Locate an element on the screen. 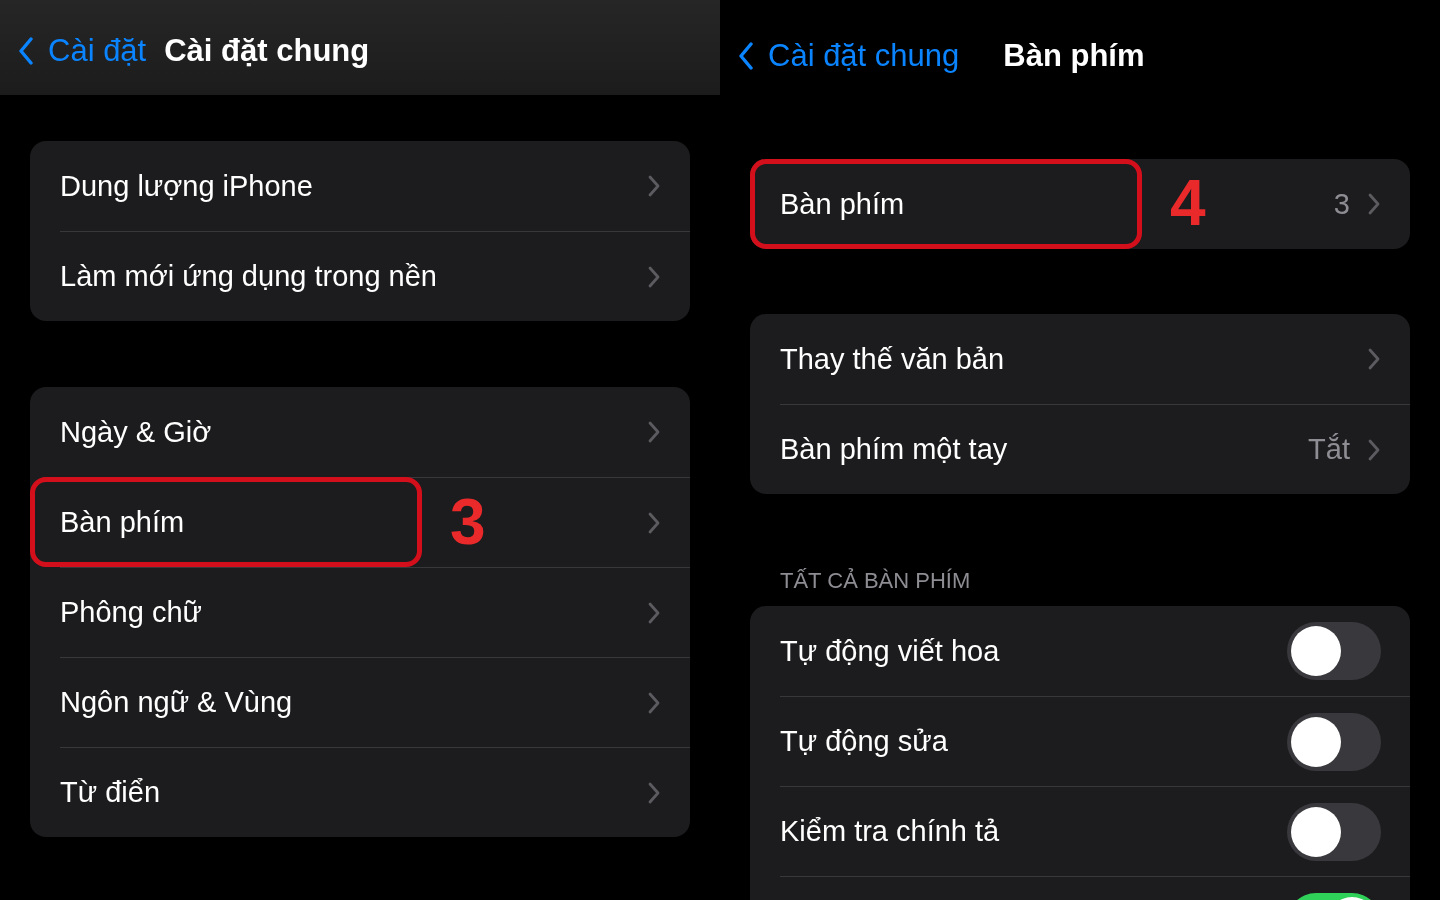 The width and height of the screenshot is (1440, 900). back-button: Cài đặt chung is located at coordinates (849, 55).